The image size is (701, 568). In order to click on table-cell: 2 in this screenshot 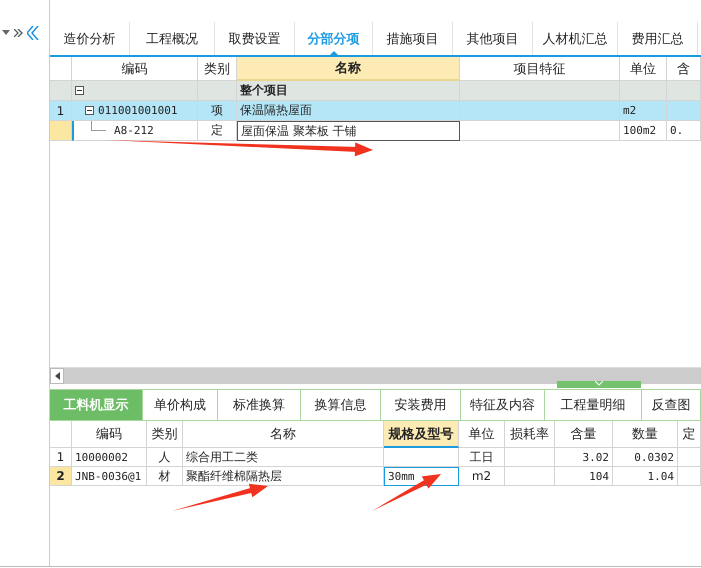, I will do `click(61, 476)`.